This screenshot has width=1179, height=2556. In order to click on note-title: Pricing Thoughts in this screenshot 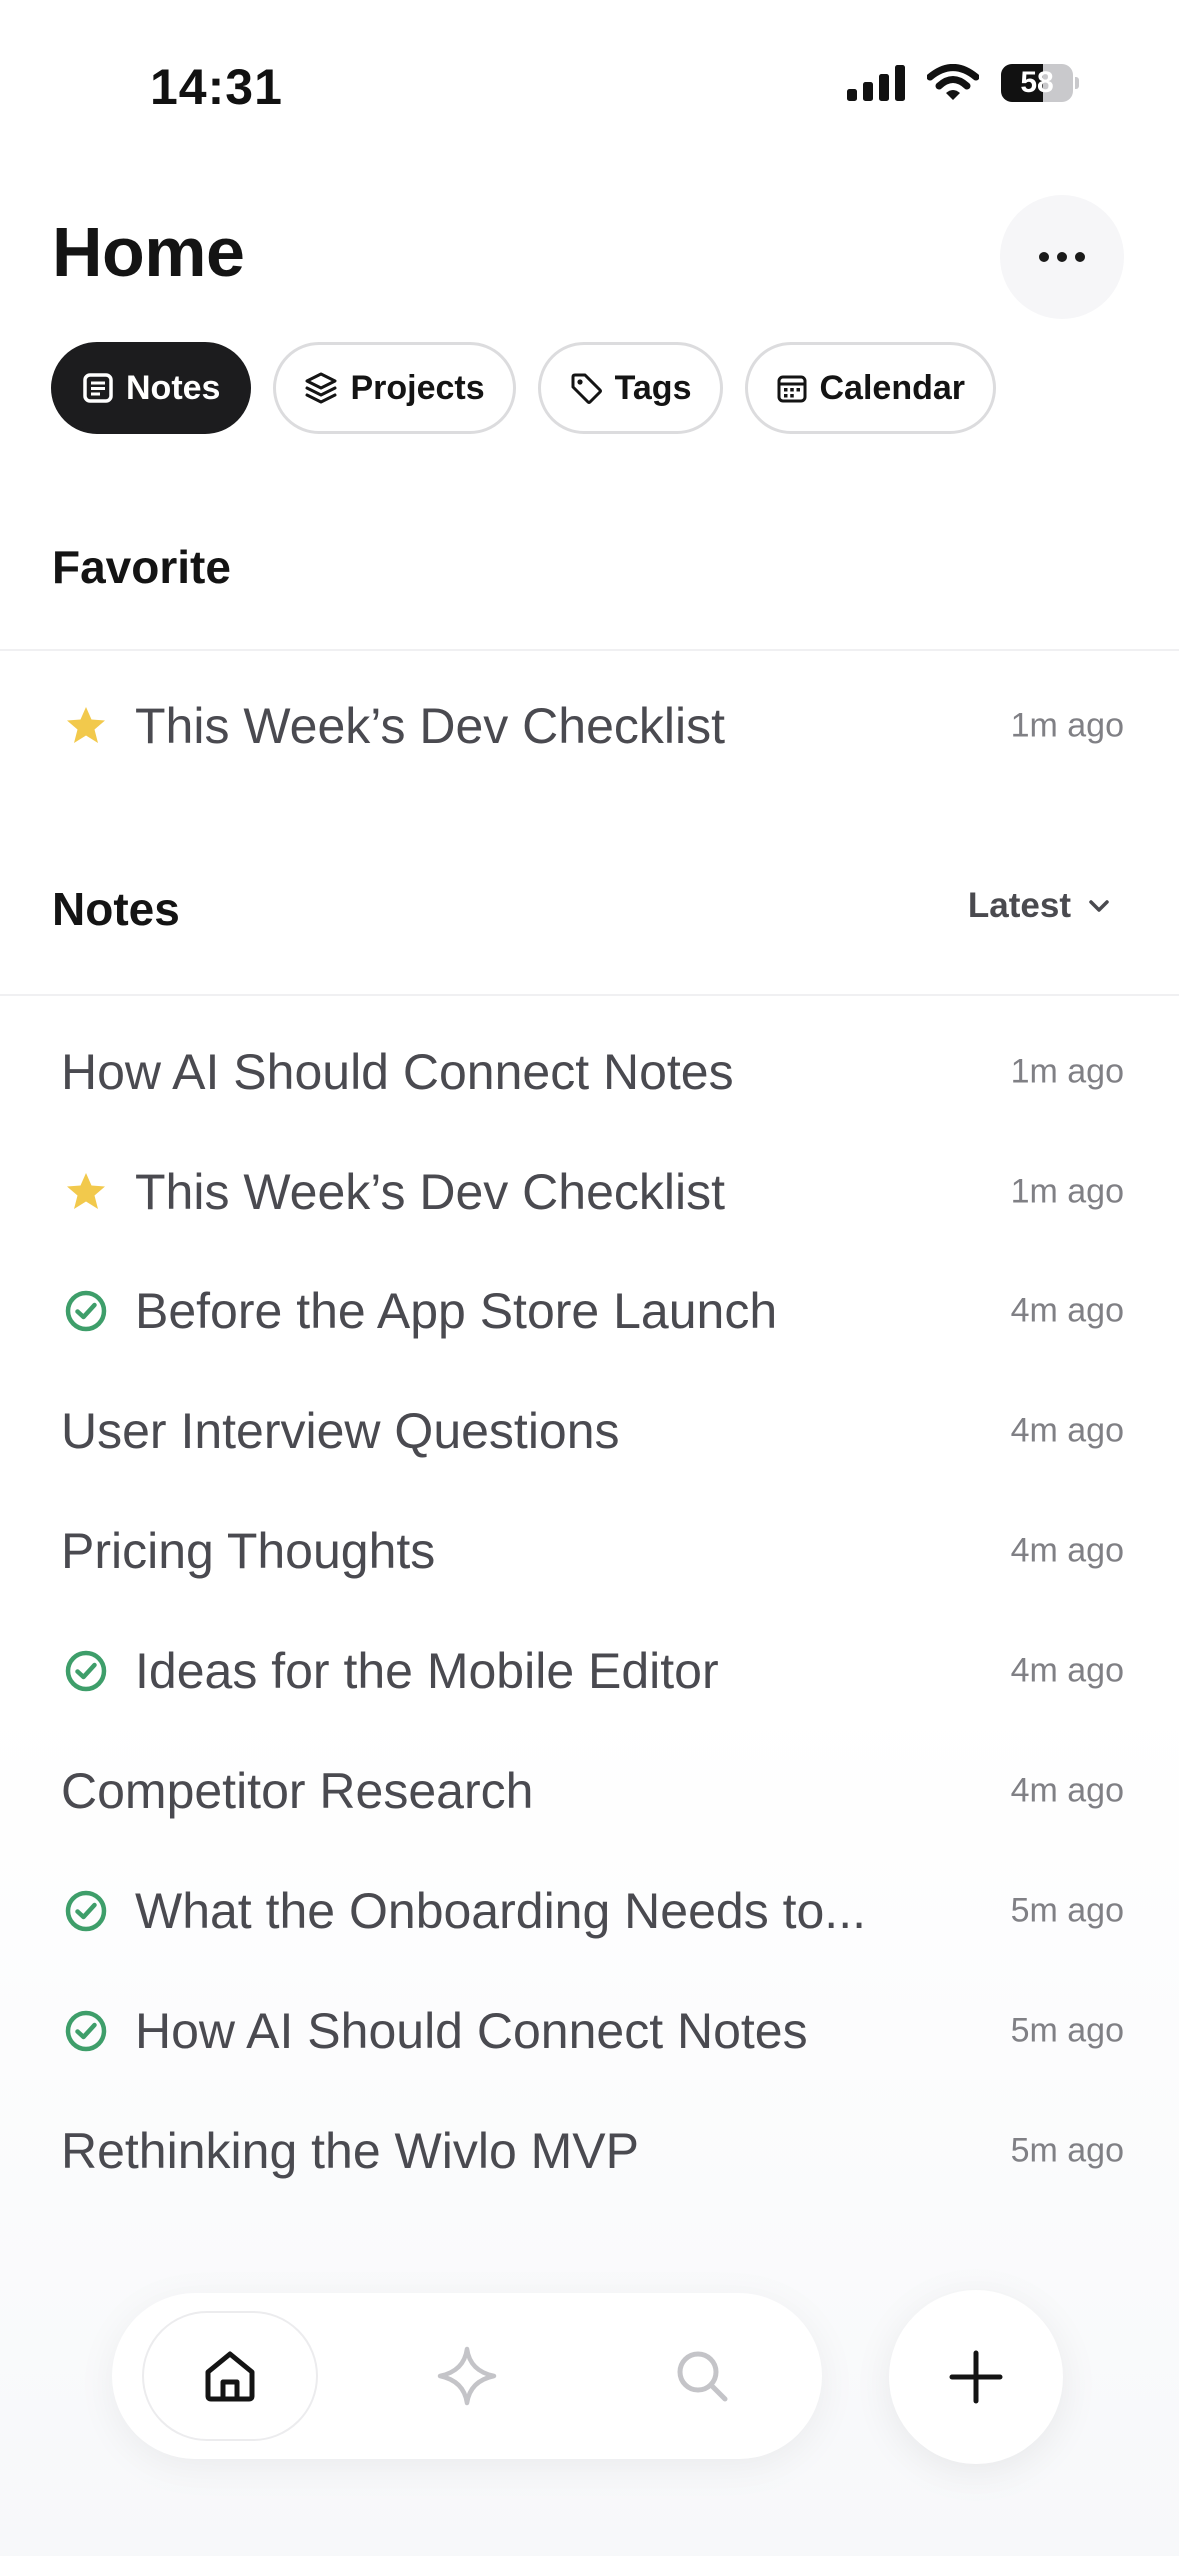, I will do `click(248, 1551)`.